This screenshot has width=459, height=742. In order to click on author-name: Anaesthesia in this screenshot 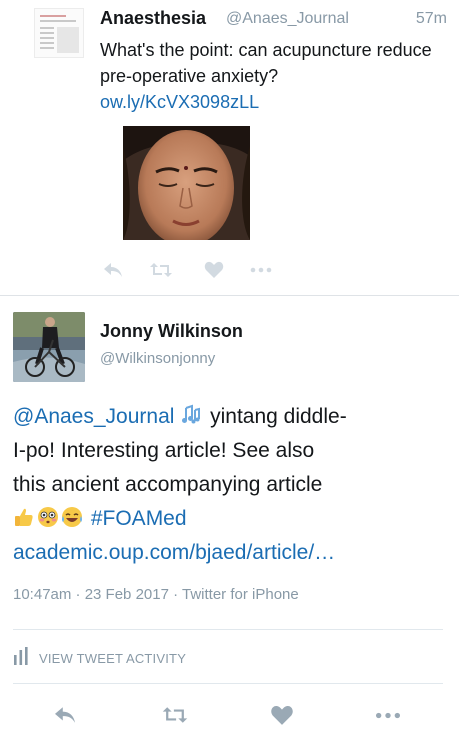, I will do `click(153, 18)`.